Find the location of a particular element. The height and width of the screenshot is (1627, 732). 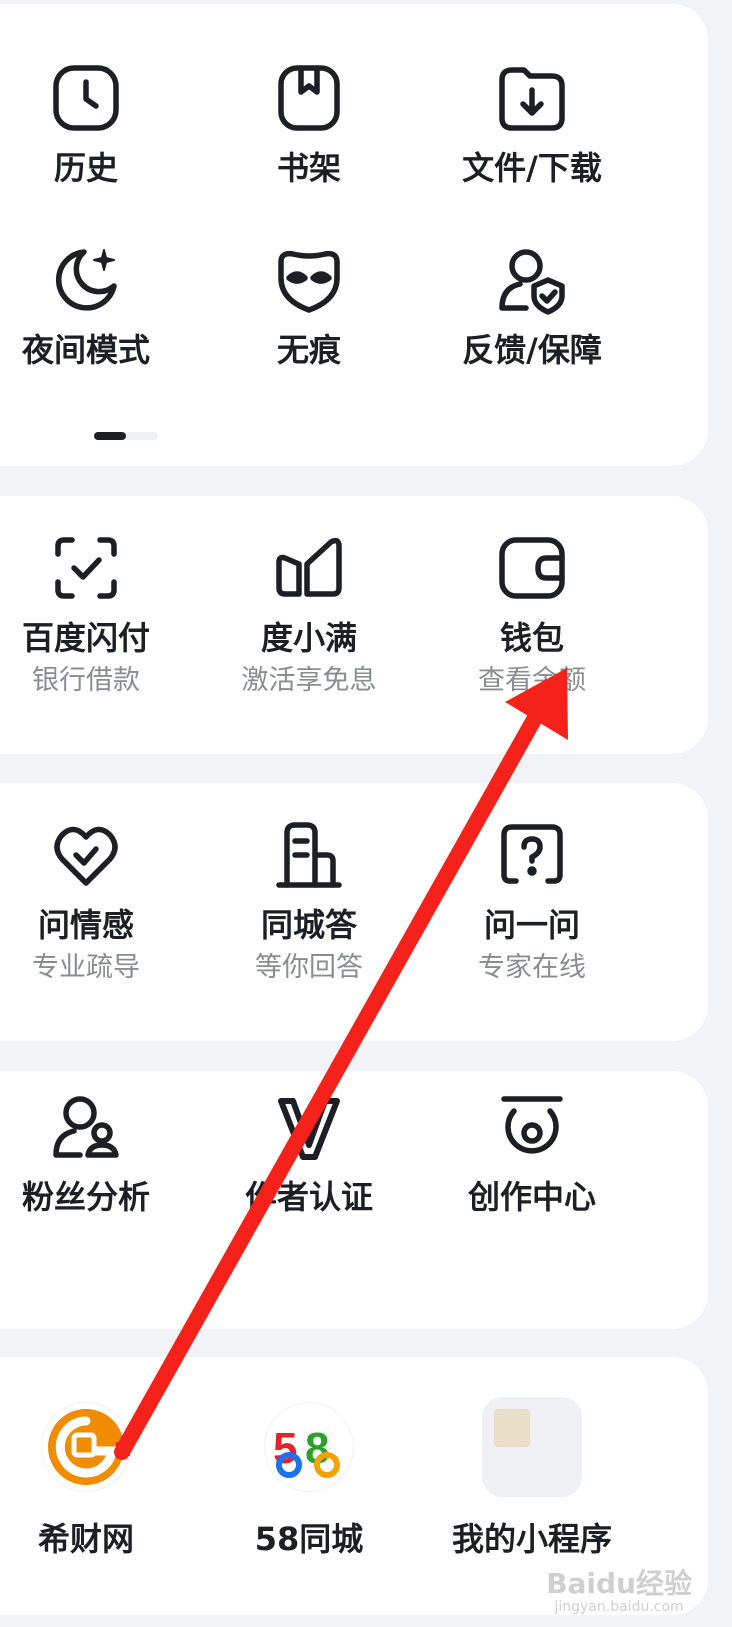

duxiaoman-entry: 度小满 激活享免息 is located at coordinates (309, 615).